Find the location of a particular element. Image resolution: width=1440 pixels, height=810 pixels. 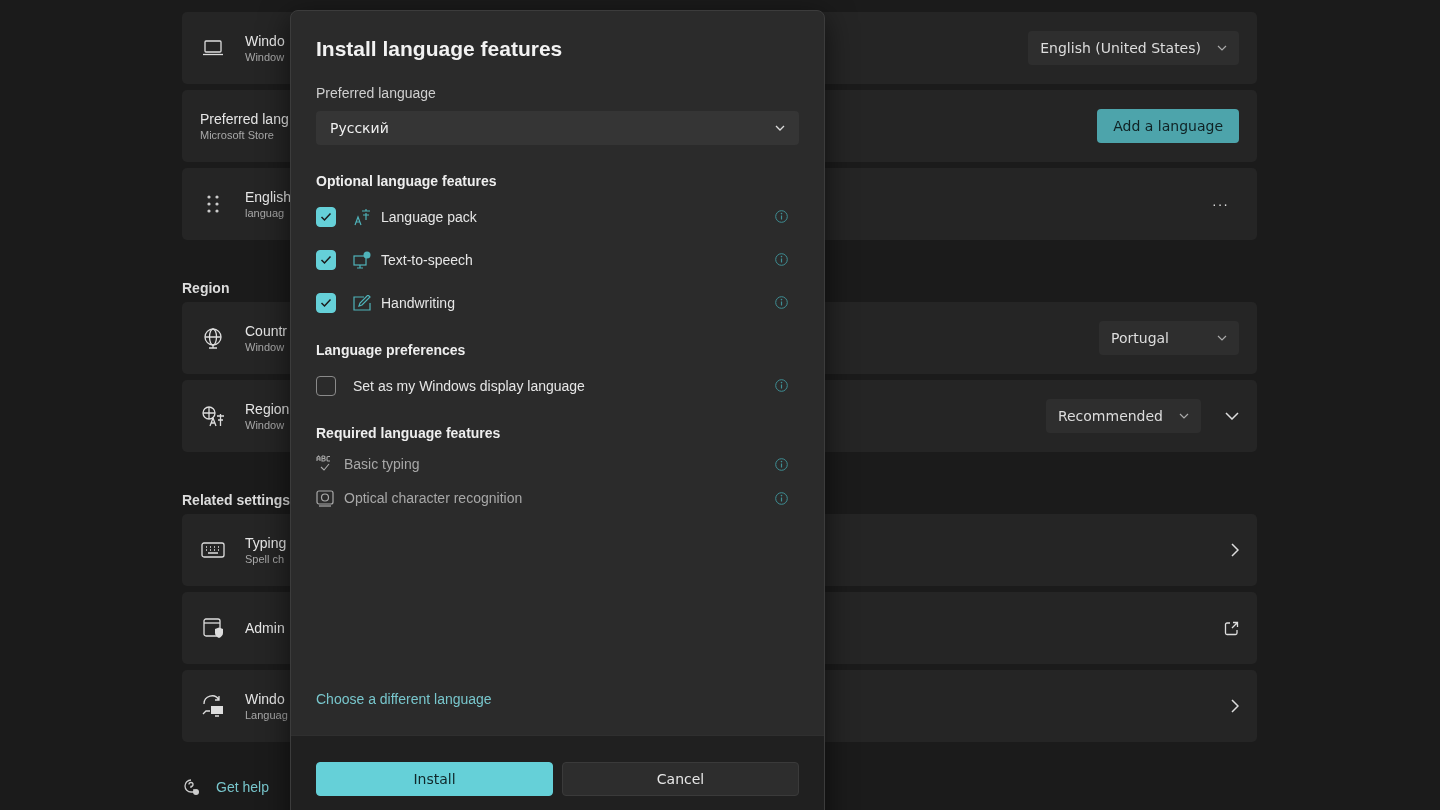

feature-label: Basic typing is located at coordinates (382, 464).